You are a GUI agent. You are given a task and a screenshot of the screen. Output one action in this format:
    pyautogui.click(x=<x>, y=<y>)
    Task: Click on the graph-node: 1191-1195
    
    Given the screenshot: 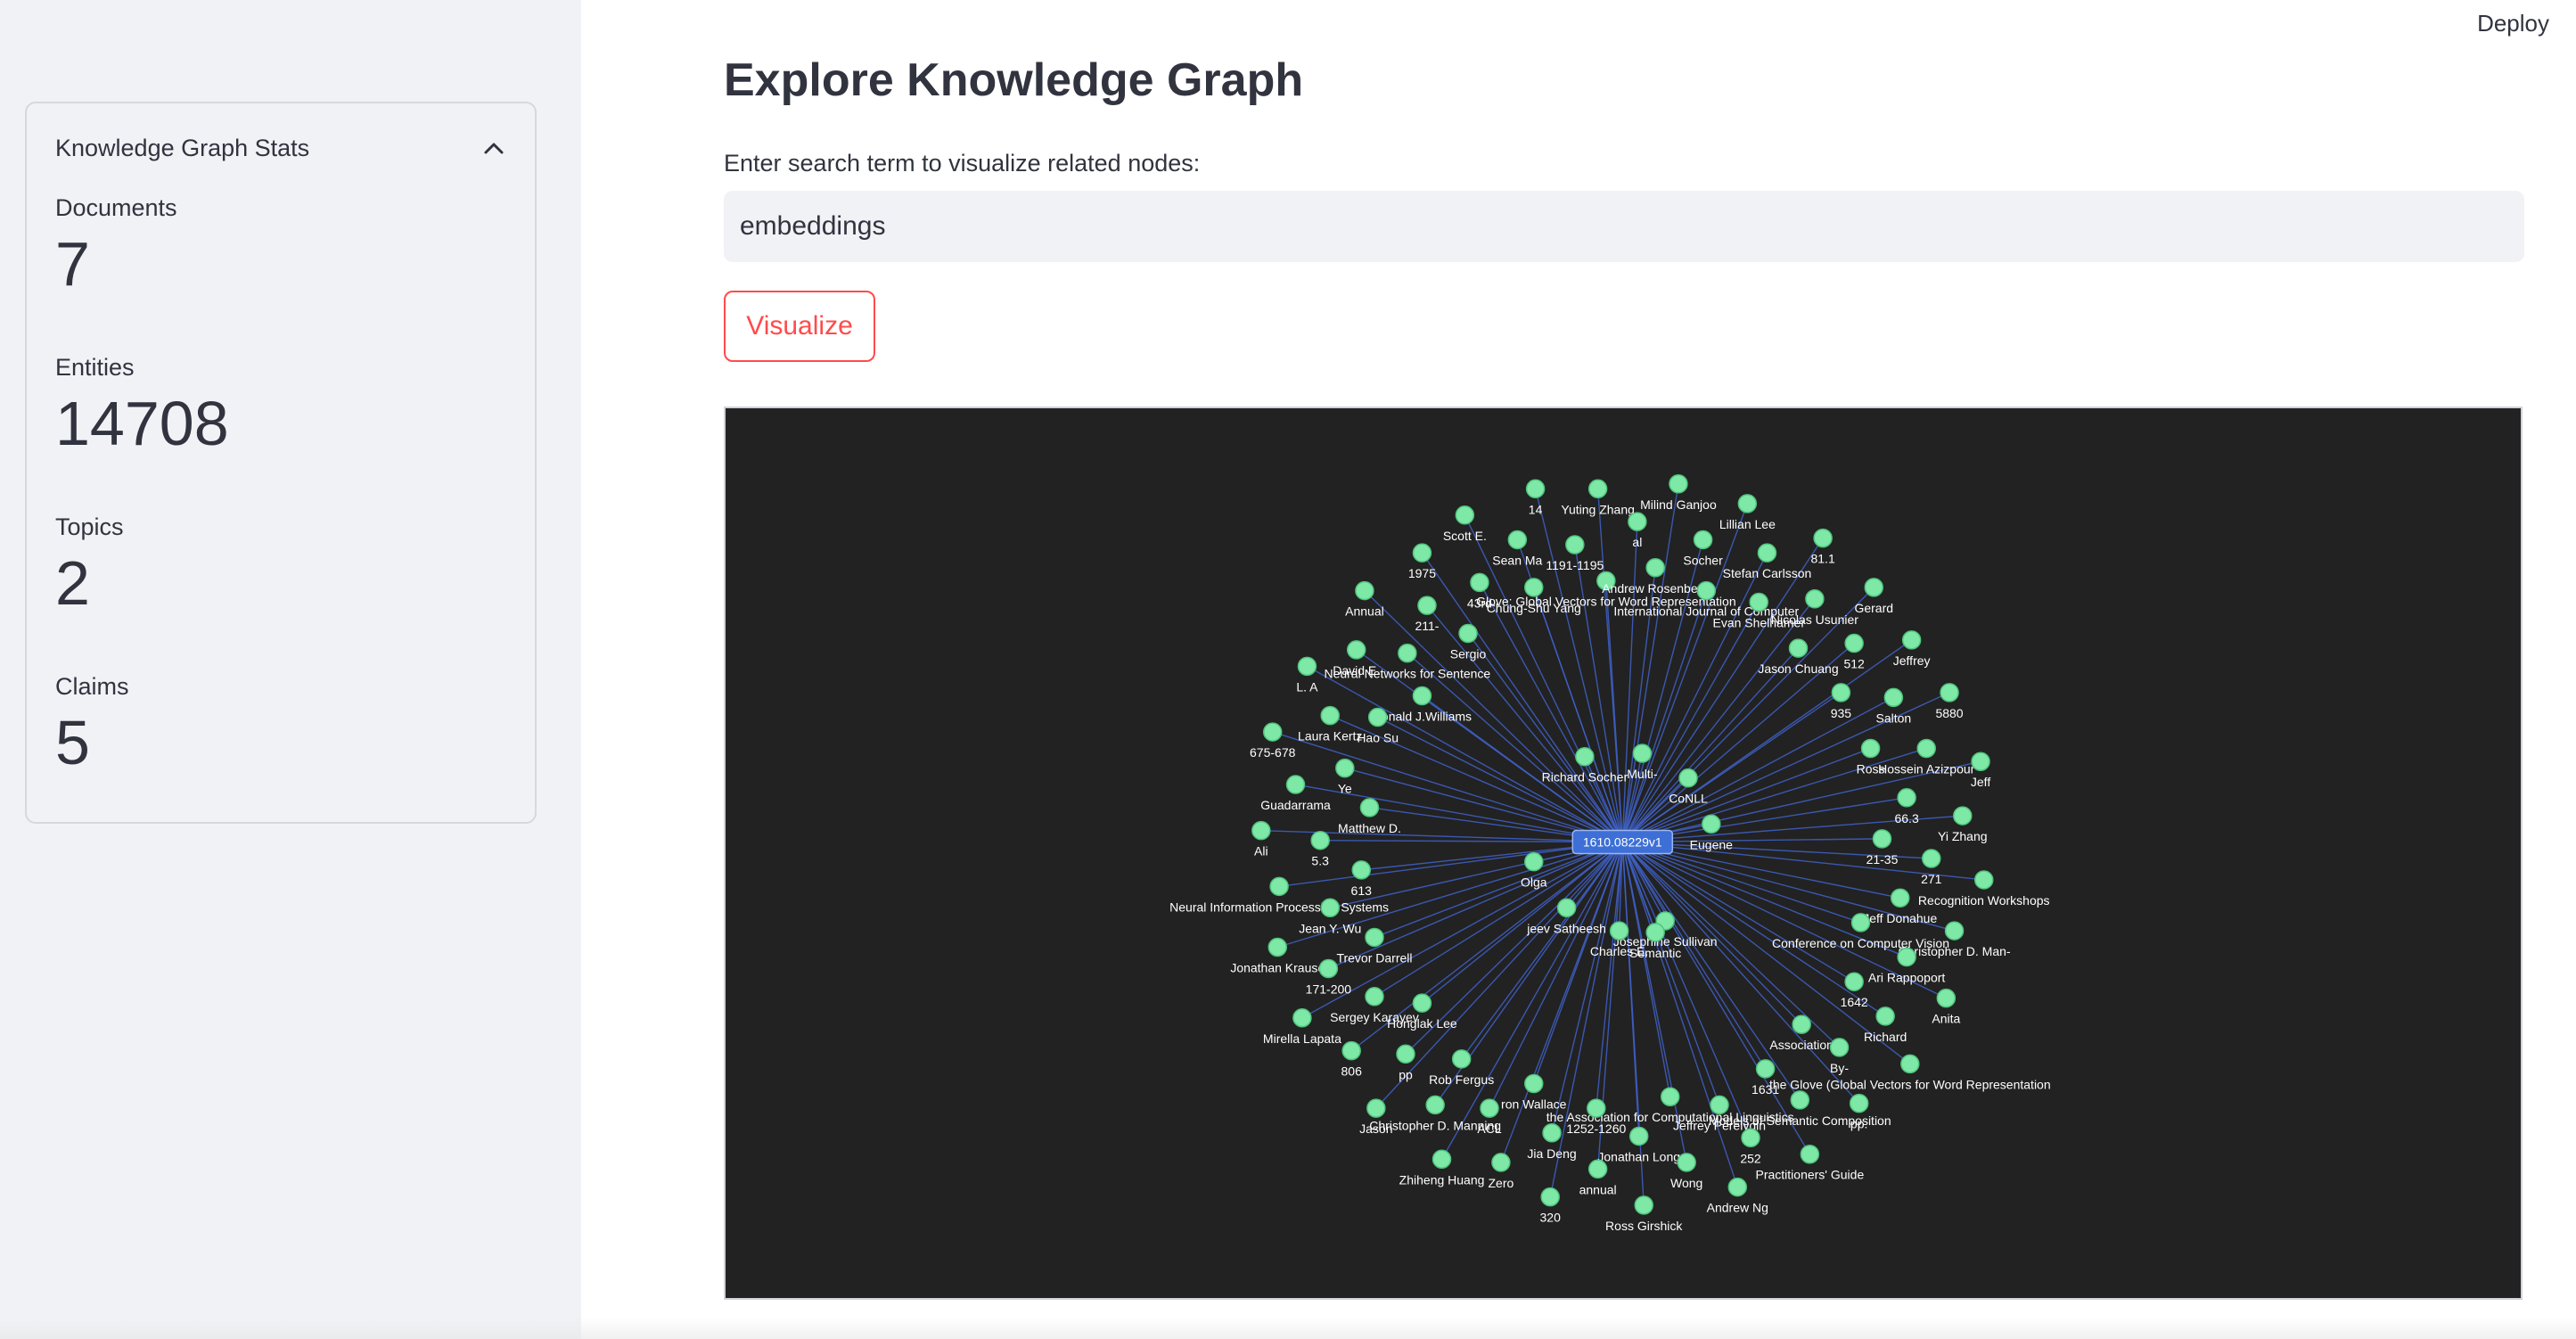 What is the action you would take?
    pyautogui.click(x=1575, y=554)
    